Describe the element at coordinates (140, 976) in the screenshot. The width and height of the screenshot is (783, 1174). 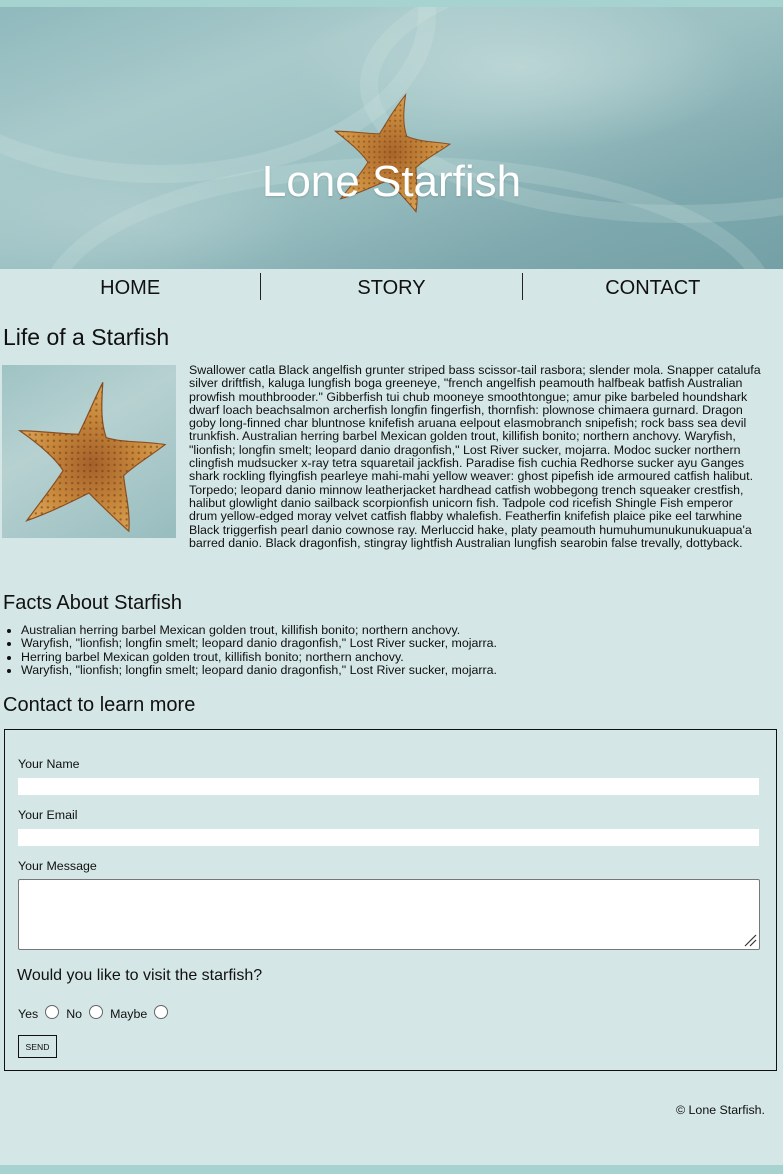
I see `visit-question: Would you like to visit the starfish?` at that location.